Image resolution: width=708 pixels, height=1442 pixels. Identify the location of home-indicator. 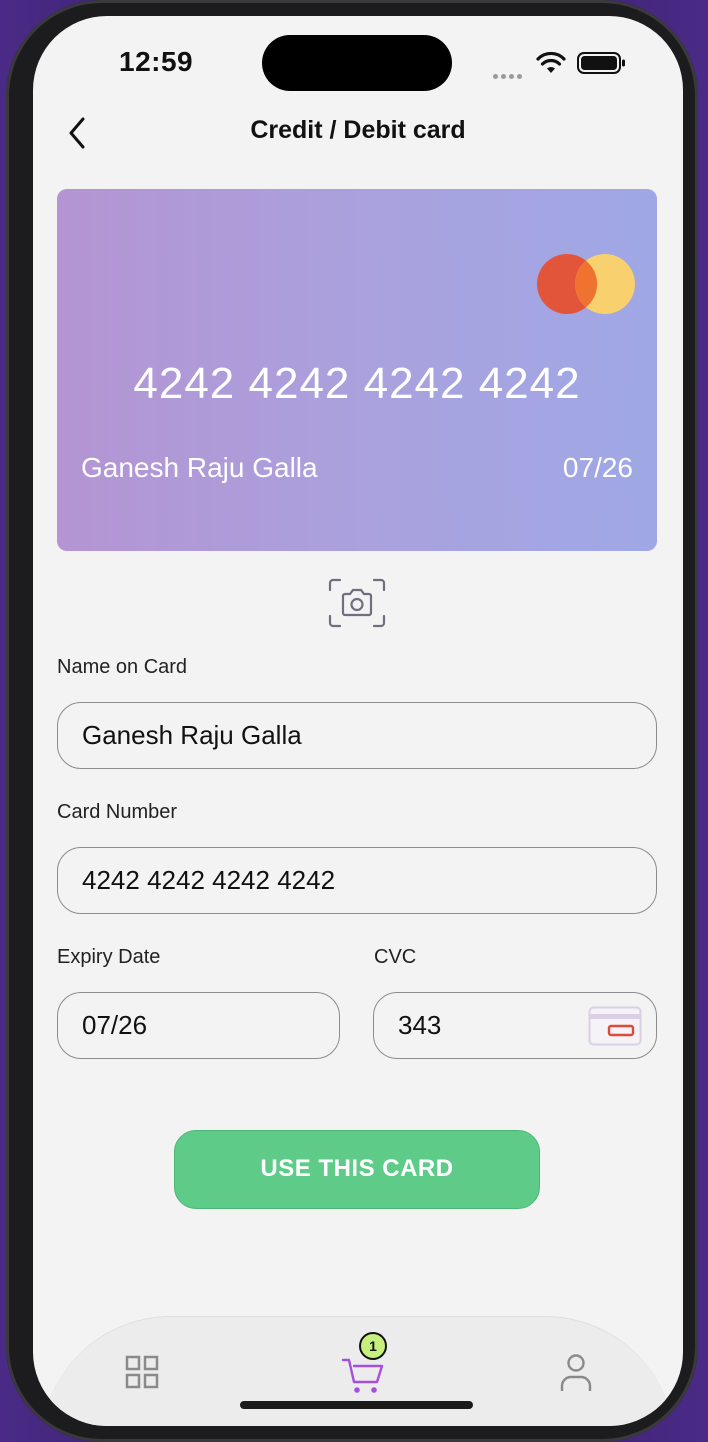
(356, 1405).